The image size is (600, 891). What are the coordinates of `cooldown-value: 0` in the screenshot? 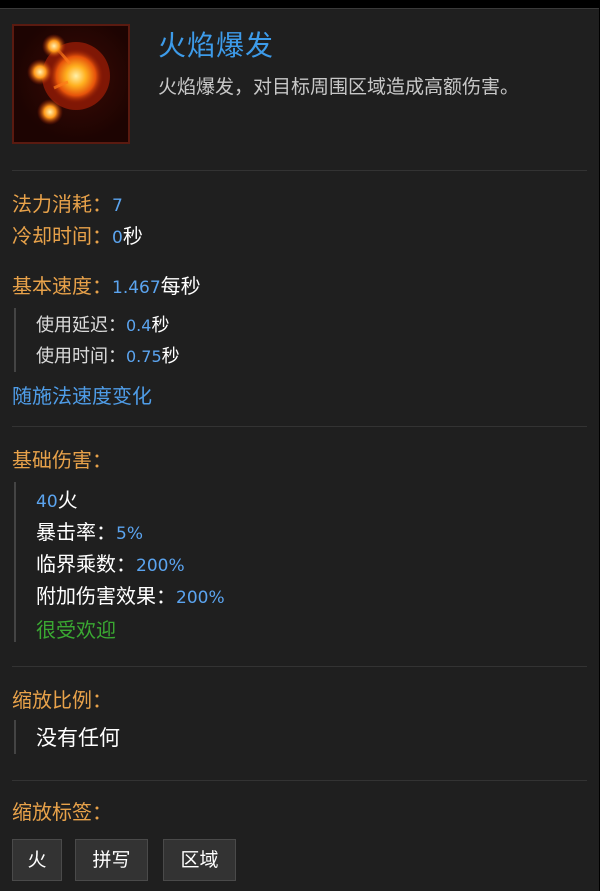 It's located at (117, 238).